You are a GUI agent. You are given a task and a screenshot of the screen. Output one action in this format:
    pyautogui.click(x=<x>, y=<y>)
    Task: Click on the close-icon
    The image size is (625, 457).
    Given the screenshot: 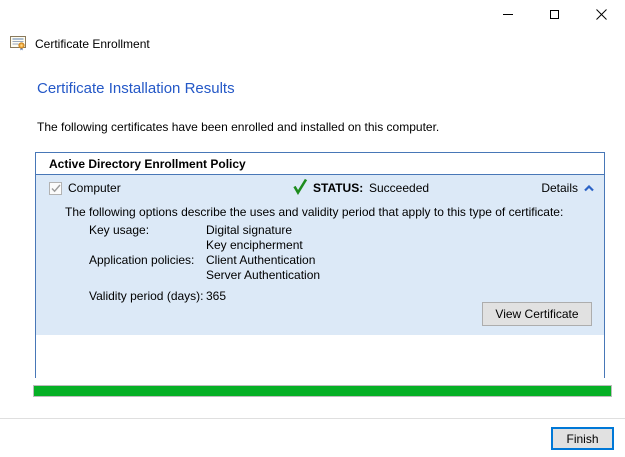 What is the action you would take?
    pyautogui.click(x=601, y=14)
    